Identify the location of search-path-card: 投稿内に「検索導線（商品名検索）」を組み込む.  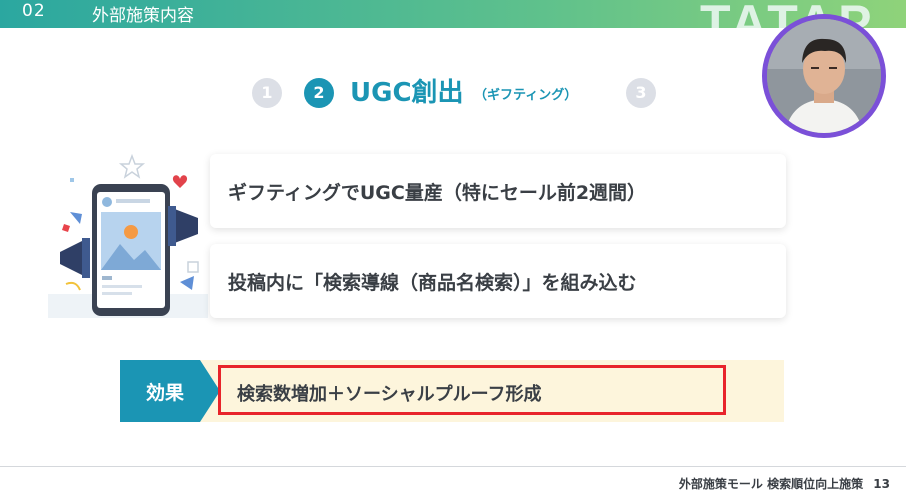
(498, 281).